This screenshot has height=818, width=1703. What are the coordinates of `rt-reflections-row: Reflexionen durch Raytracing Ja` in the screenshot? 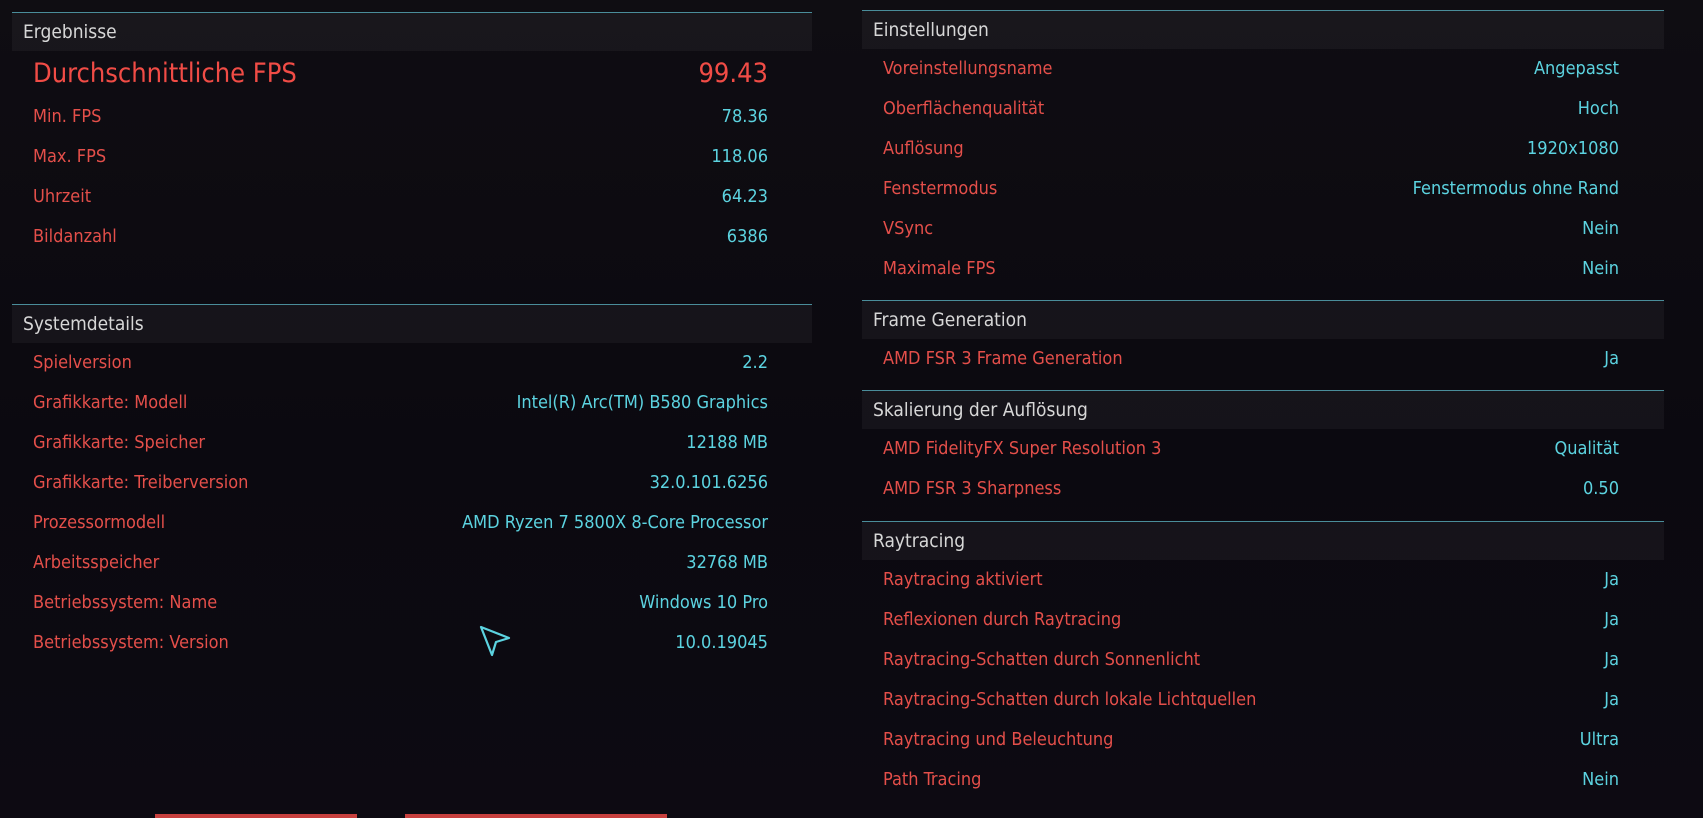 It's located at (1263, 620).